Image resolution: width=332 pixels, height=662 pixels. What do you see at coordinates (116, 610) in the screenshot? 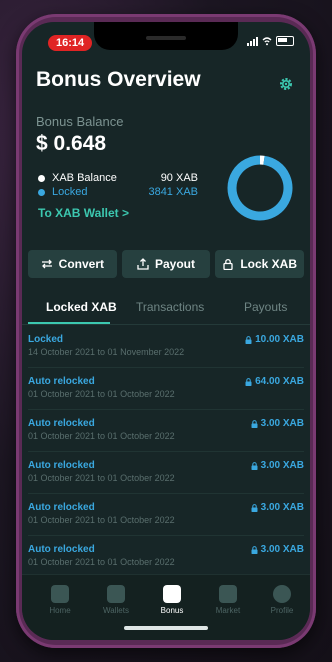
I see `nav-label: Wallets` at bounding box center [116, 610].